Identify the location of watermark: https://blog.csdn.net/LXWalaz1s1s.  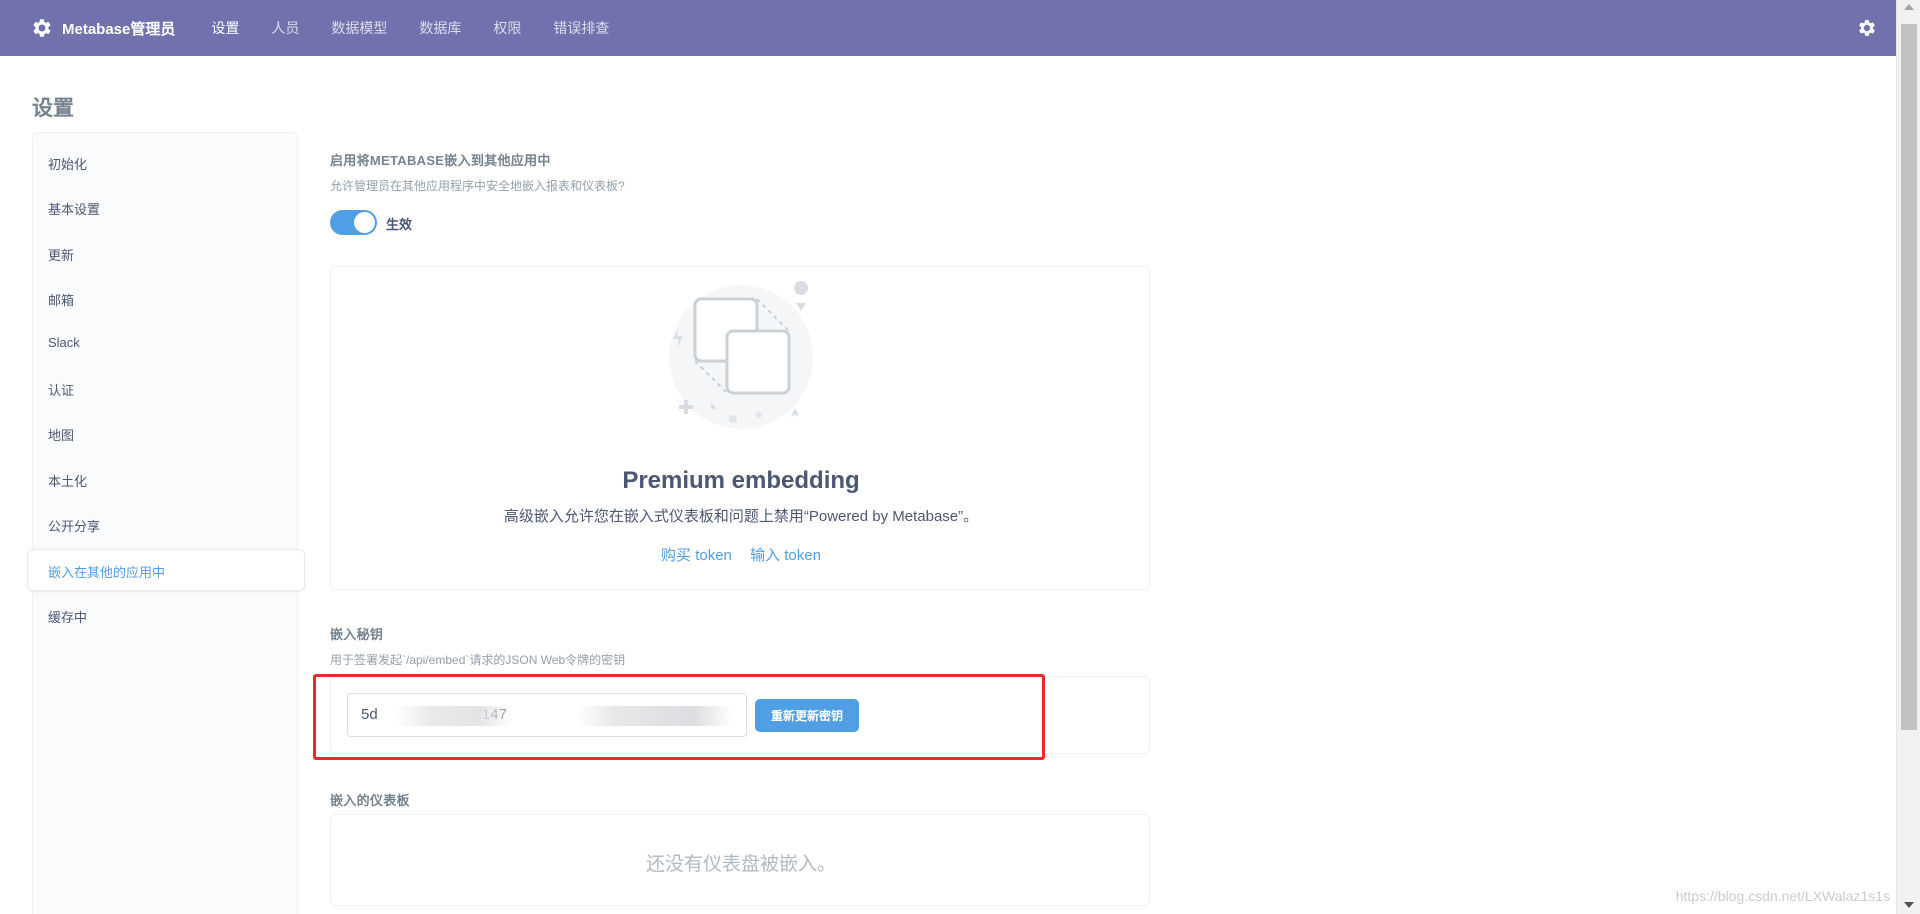
(1782, 896).